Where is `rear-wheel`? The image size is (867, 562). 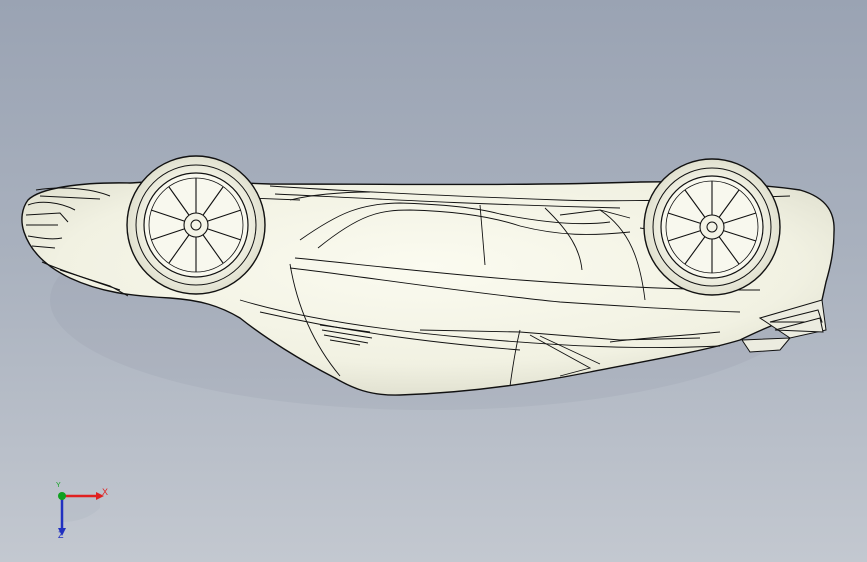
rear-wheel is located at coordinates (712, 227).